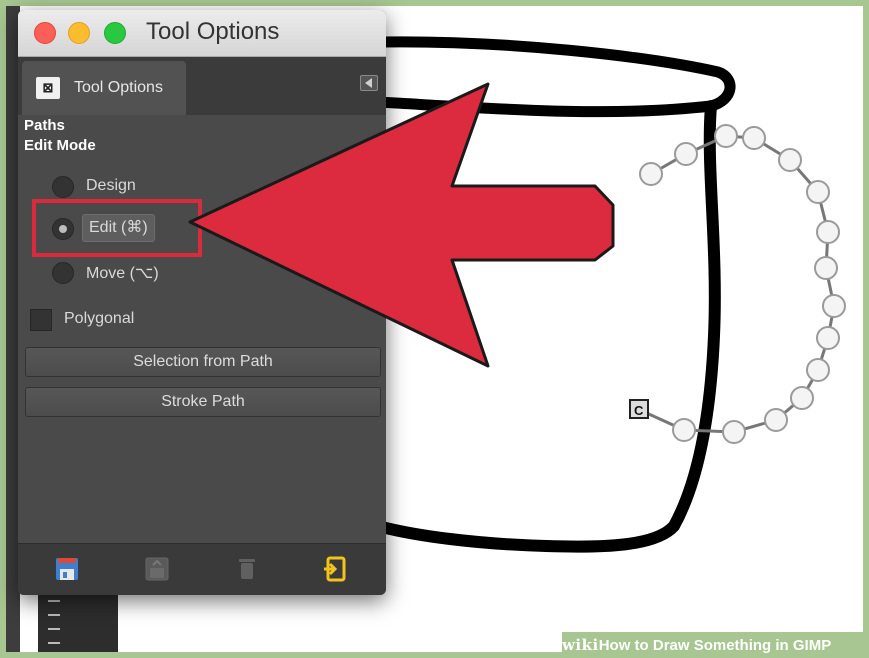 This screenshot has width=869, height=658. I want to click on watermark-title: How to Draw Something in GIMP, so click(715, 645).